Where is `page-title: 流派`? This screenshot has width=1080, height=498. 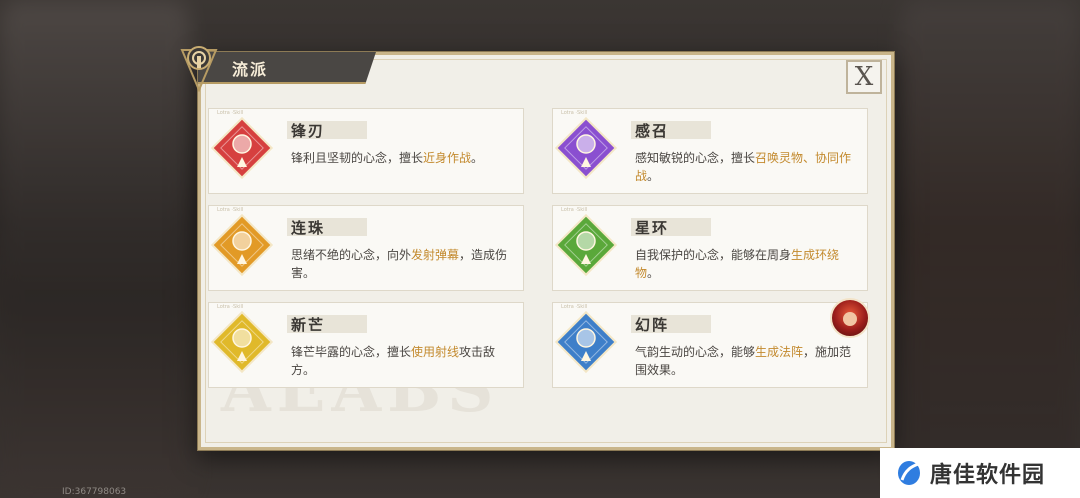
page-title: 流派 is located at coordinates (250, 69).